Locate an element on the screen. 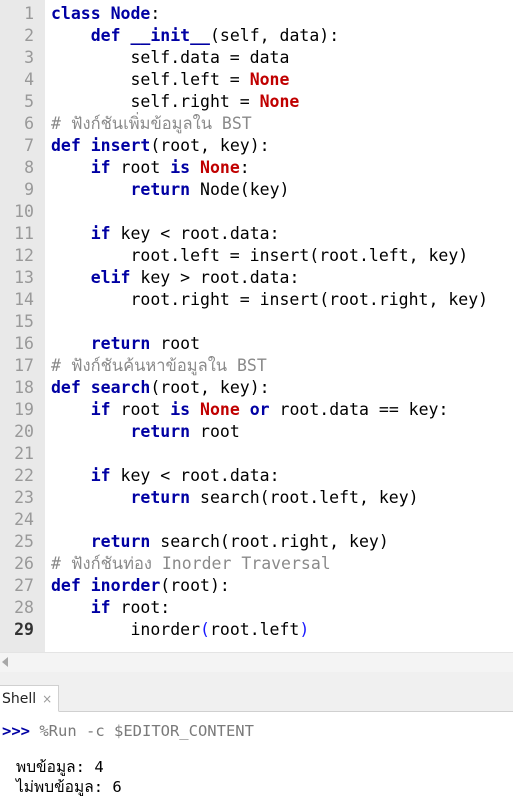 The height and width of the screenshot is (798, 513). code-text: return search(root.right, key) is located at coordinates (220, 542).